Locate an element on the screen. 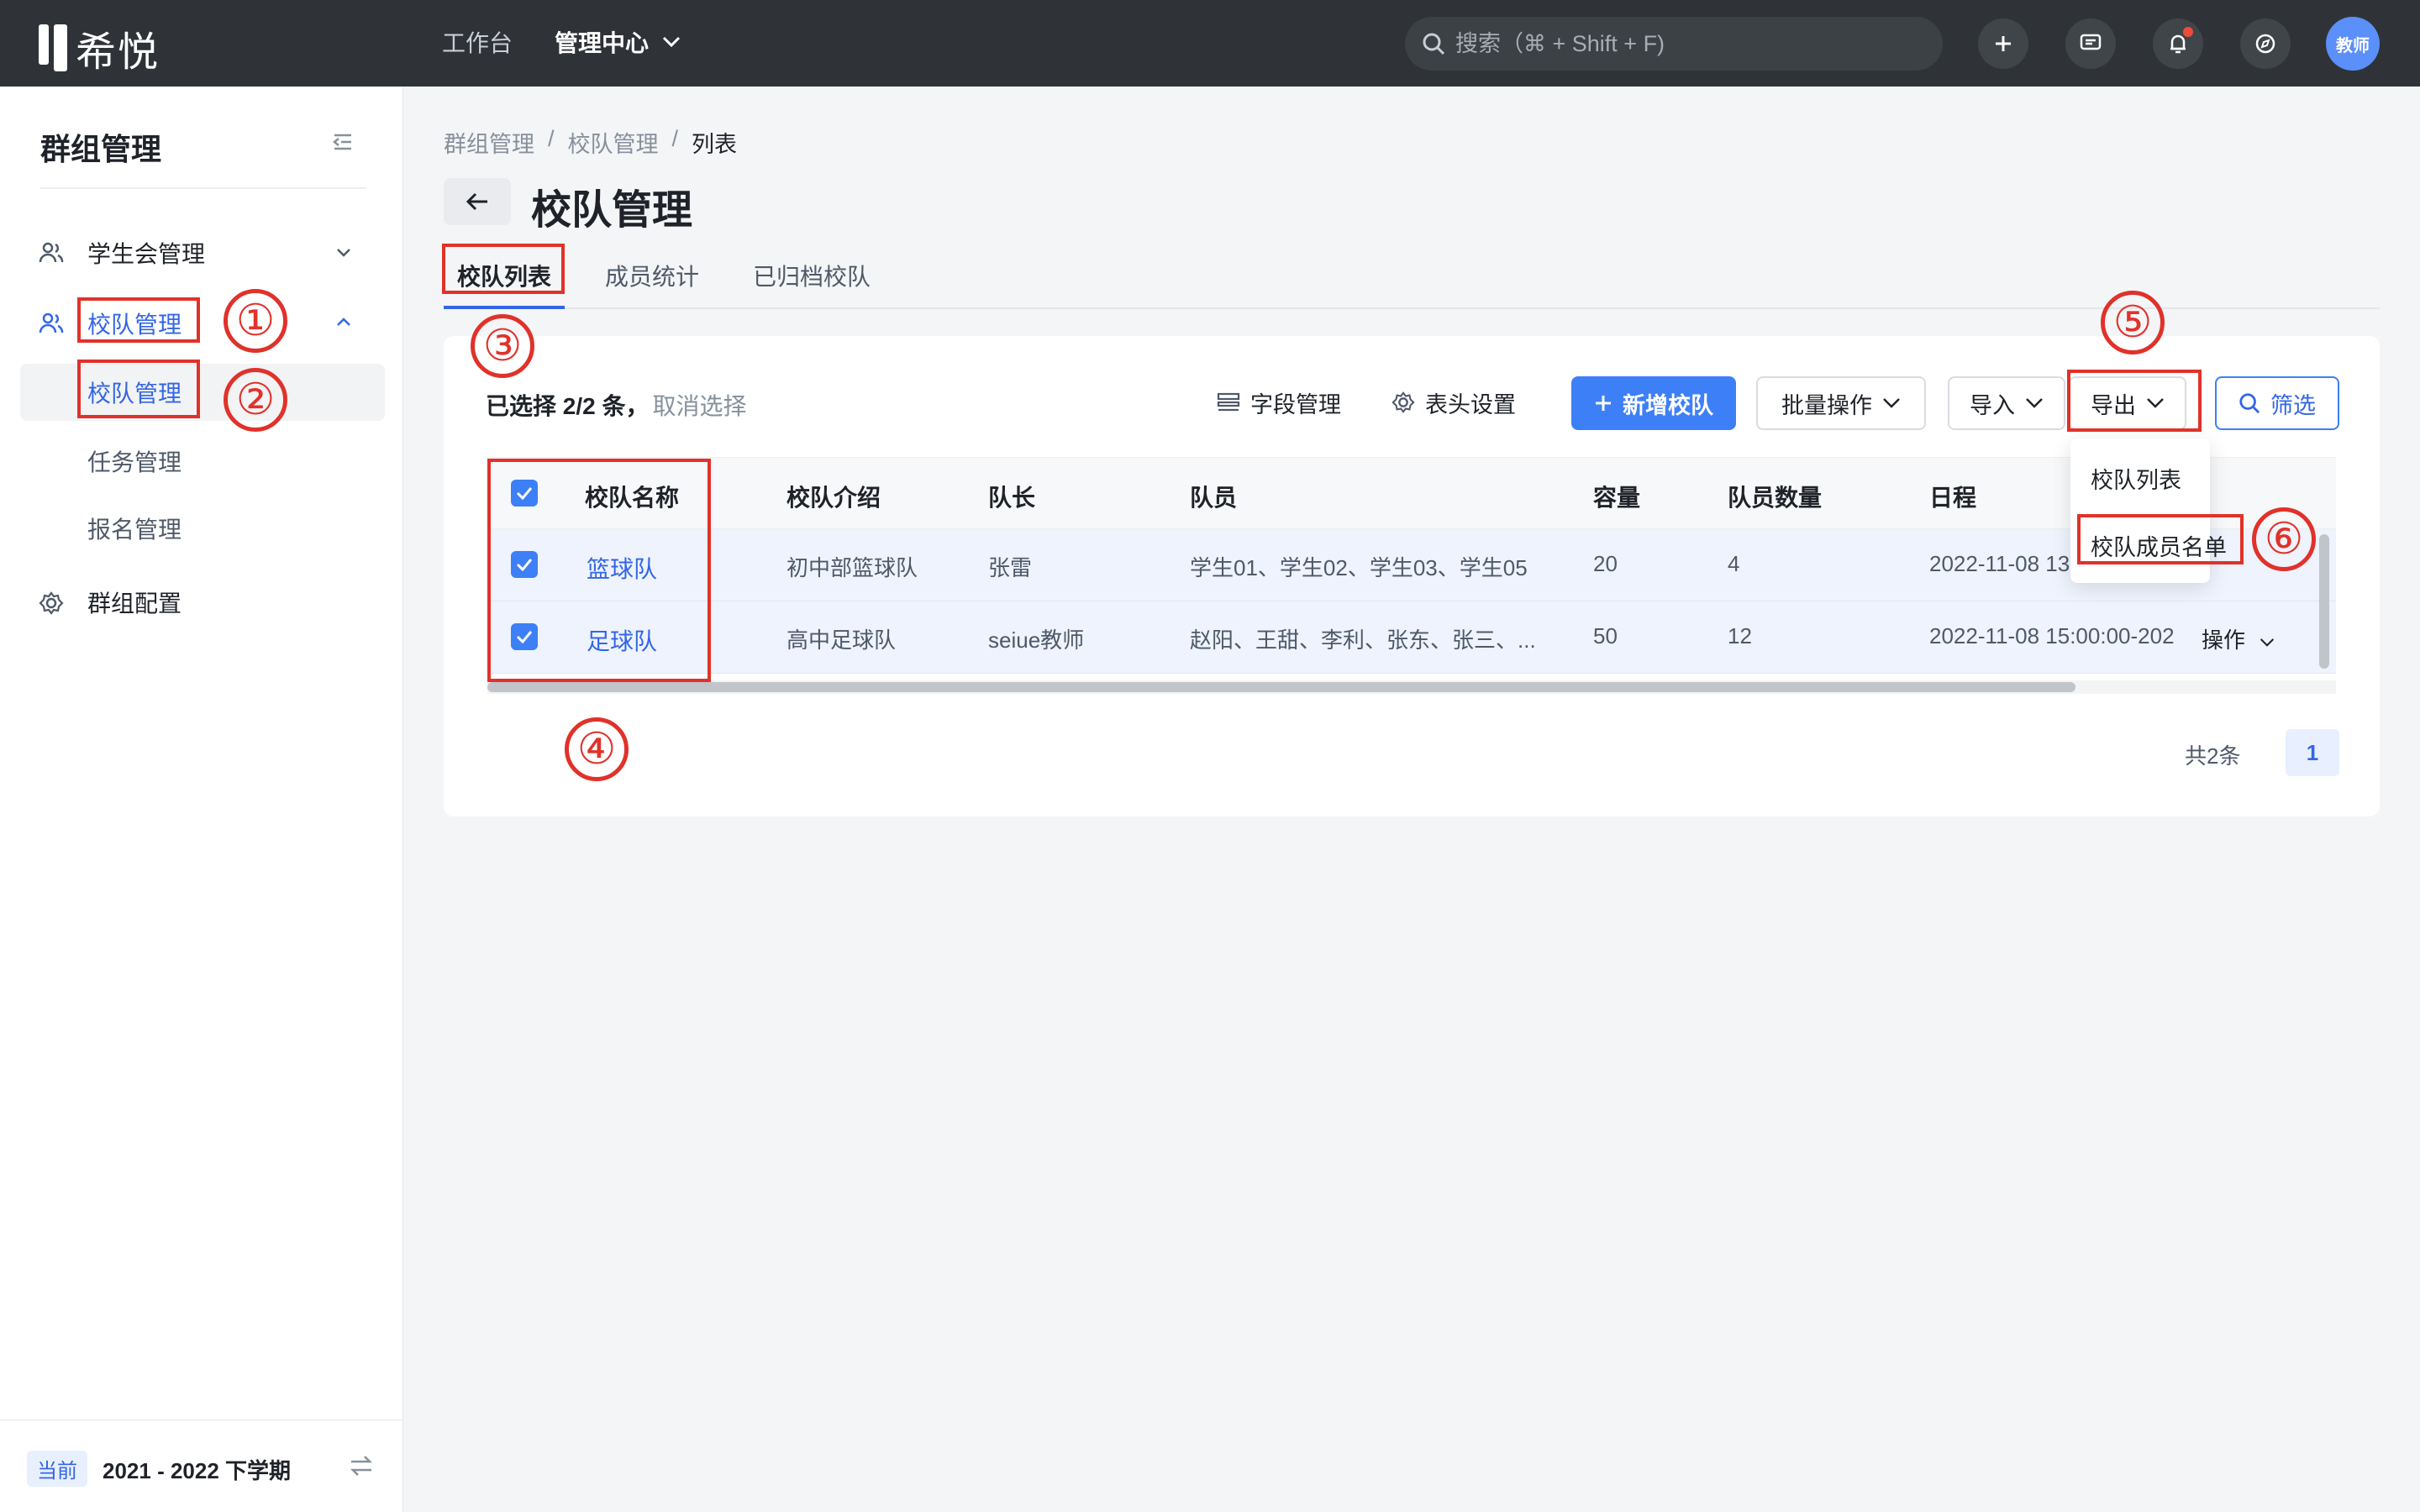 The width and height of the screenshot is (2420, 1512). global-search is located at coordinates (1674, 44).